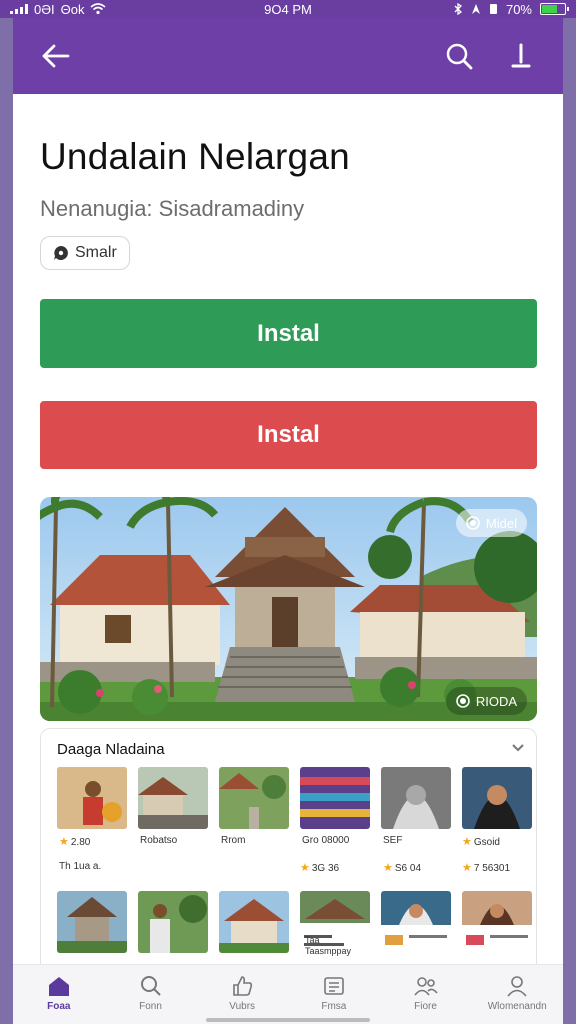 This screenshot has width=576, height=1024. I want to click on arrow-left-icon, so click(56, 56).